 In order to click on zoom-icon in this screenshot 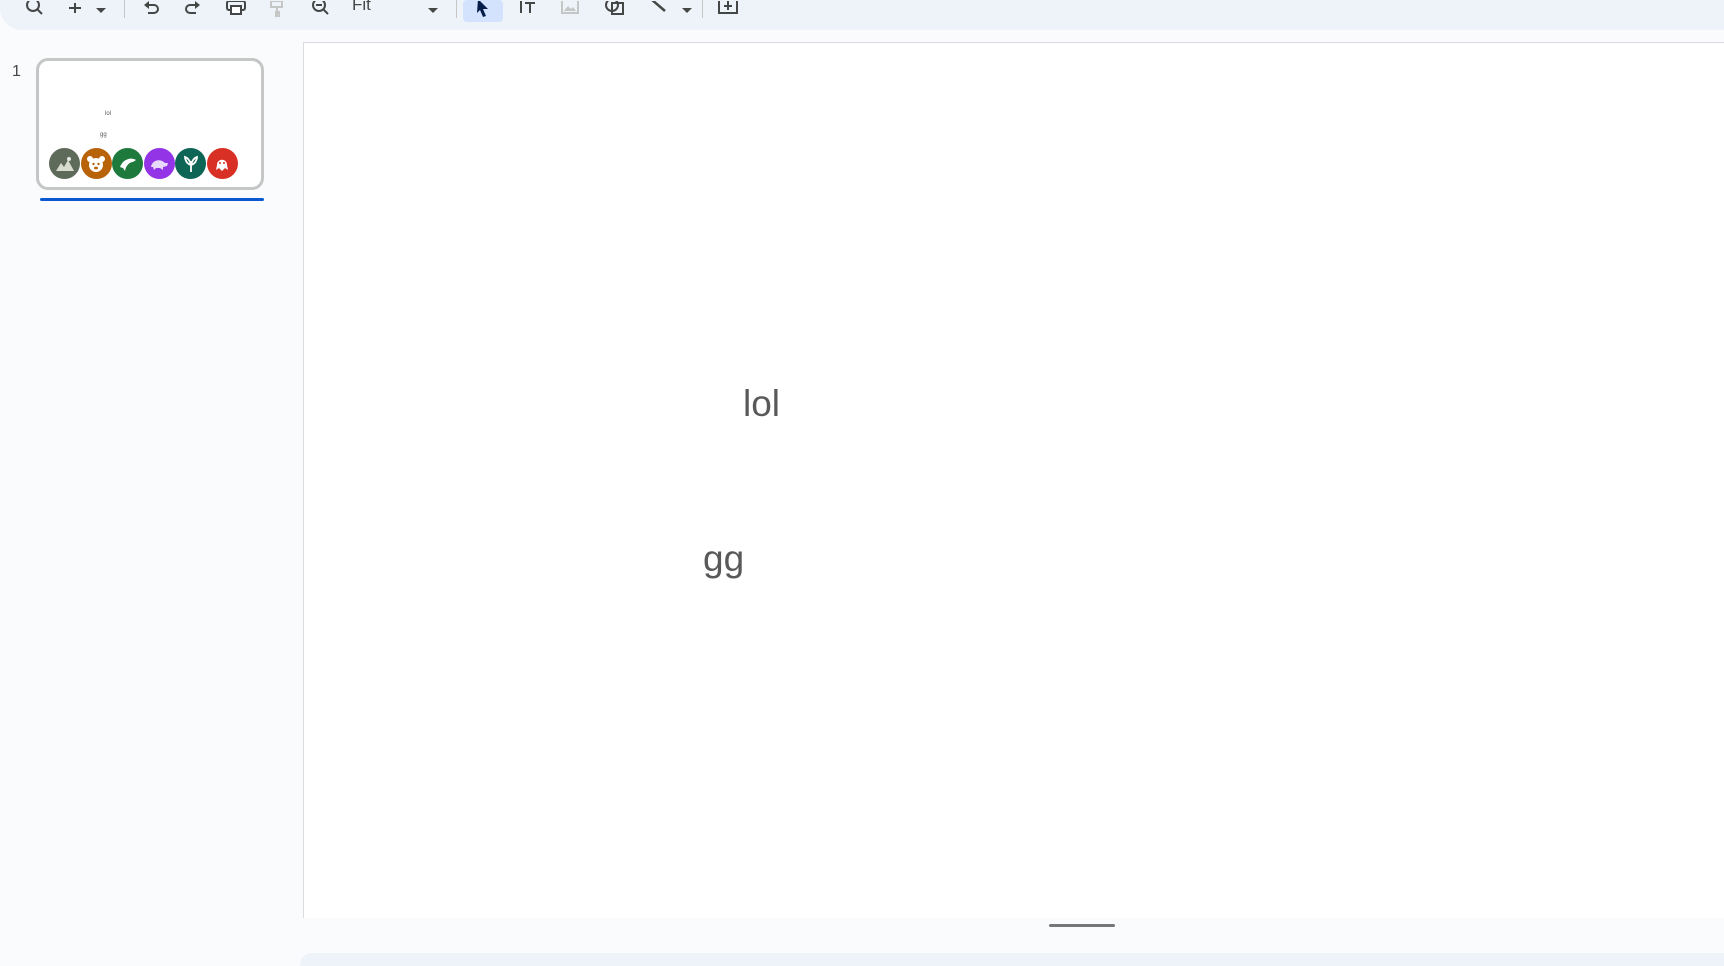, I will do `click(321, 11)`.